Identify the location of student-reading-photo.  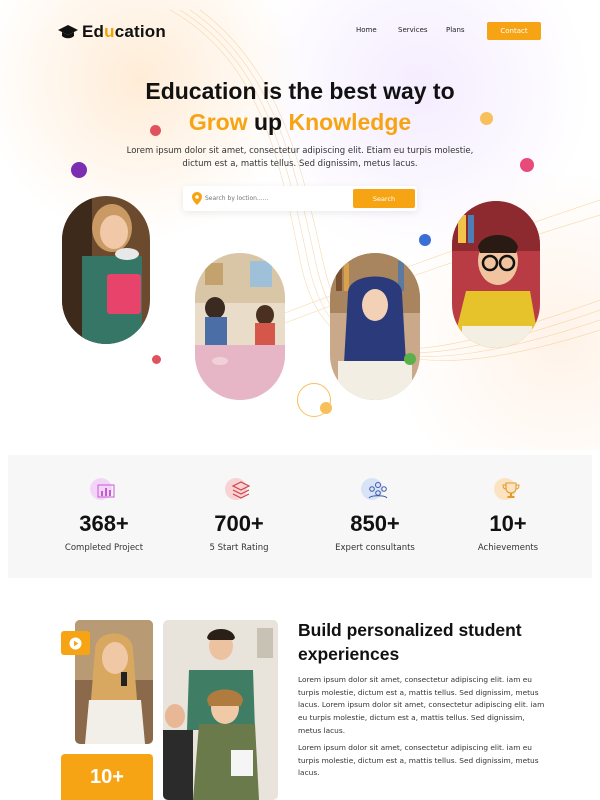
(375, 326).